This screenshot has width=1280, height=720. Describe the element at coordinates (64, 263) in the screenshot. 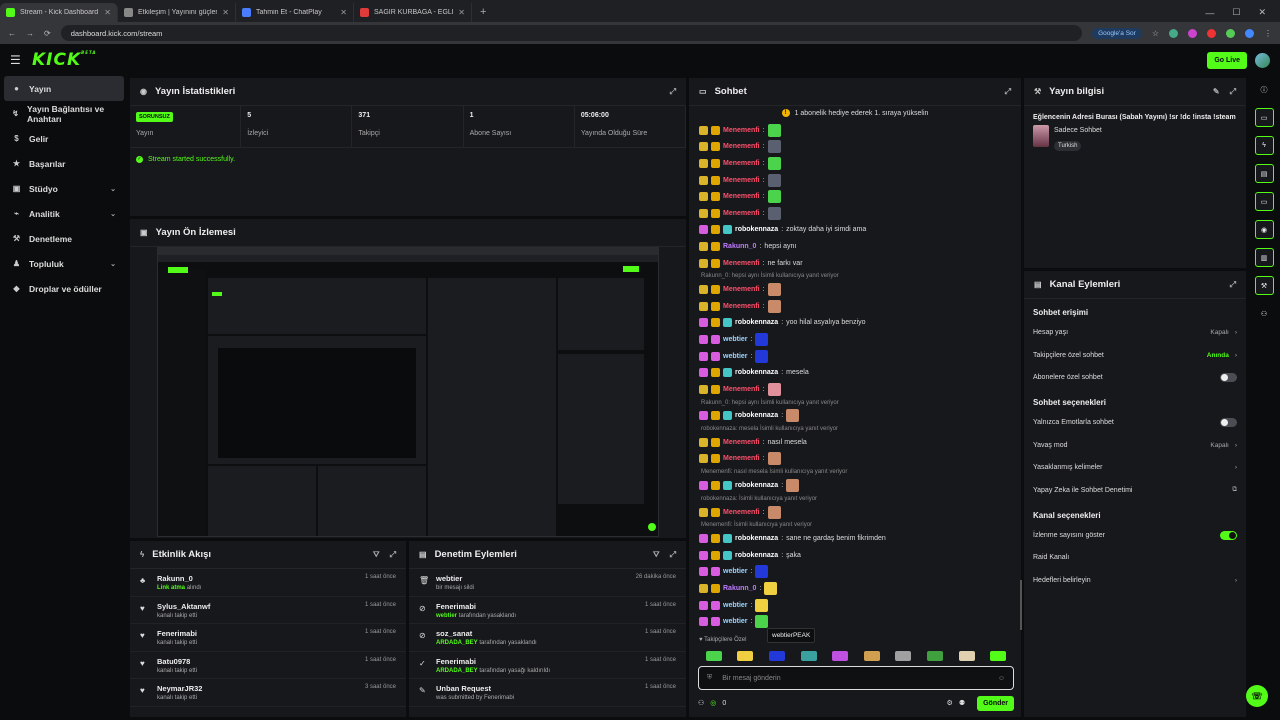

I see `sidebar-item: ♟ Topluluk ⌄` at that location.